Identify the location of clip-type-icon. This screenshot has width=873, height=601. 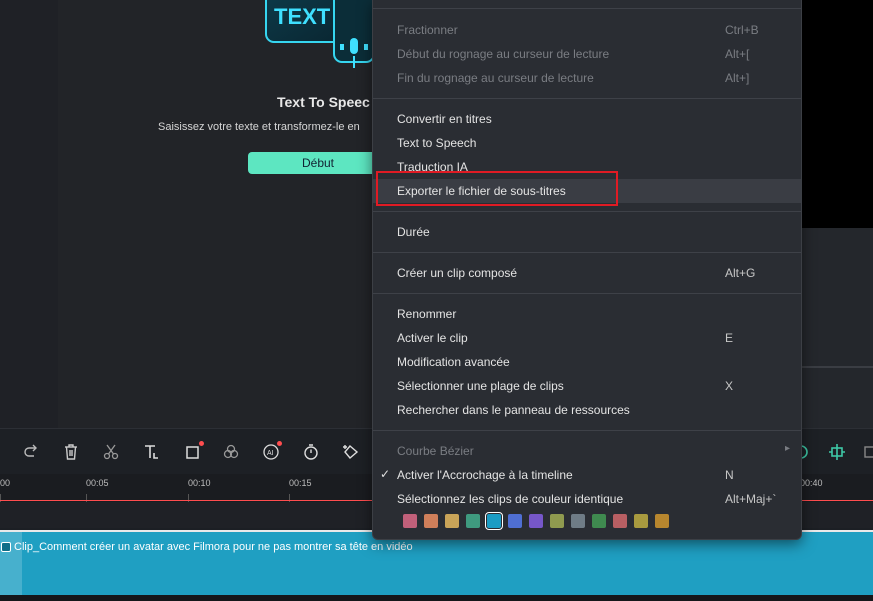
(6, 547).